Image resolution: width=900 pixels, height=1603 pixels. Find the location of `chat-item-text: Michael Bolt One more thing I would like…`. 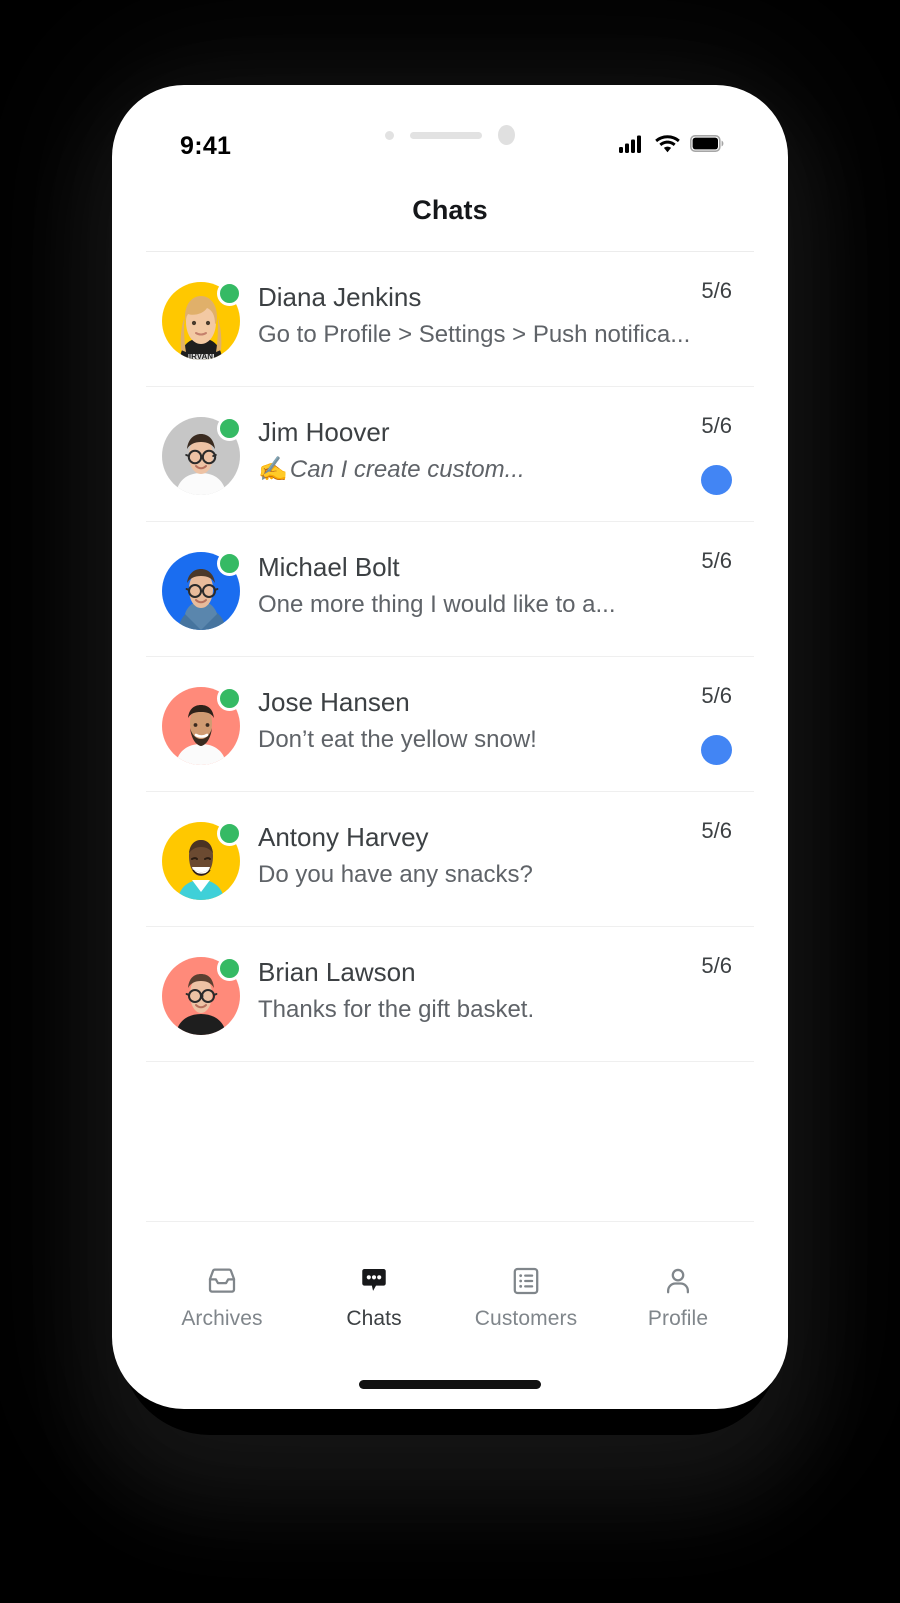

chat-item-text: Michael Bolt One more thing I would like… is located at coordinates (470, 585).